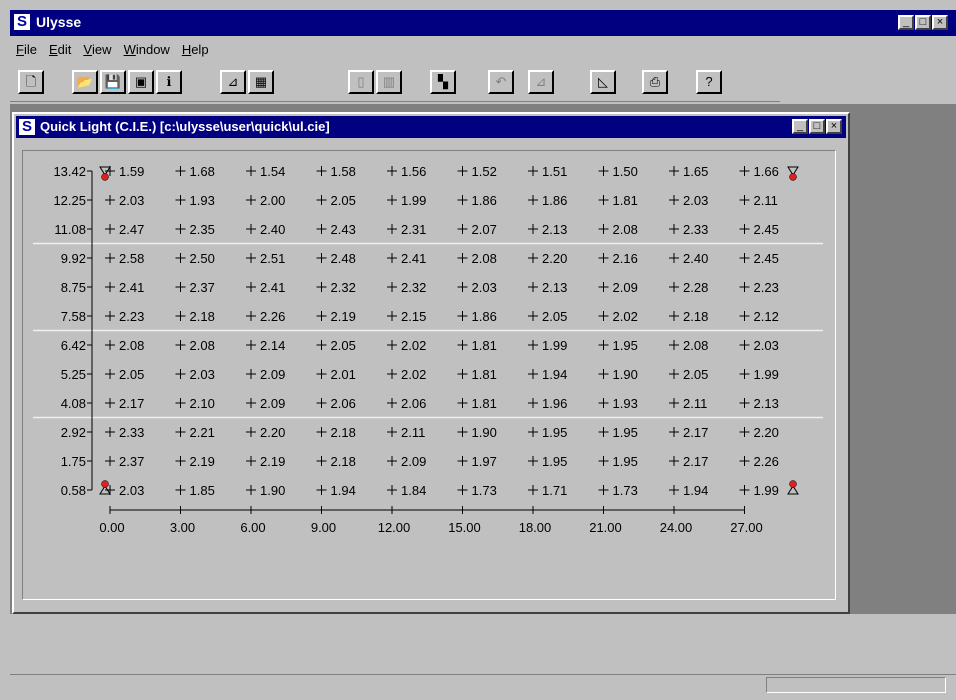  Describe the element at coordinates (31, 82) in the screenshot. I see `new-document-icon: 🗋` at that location.